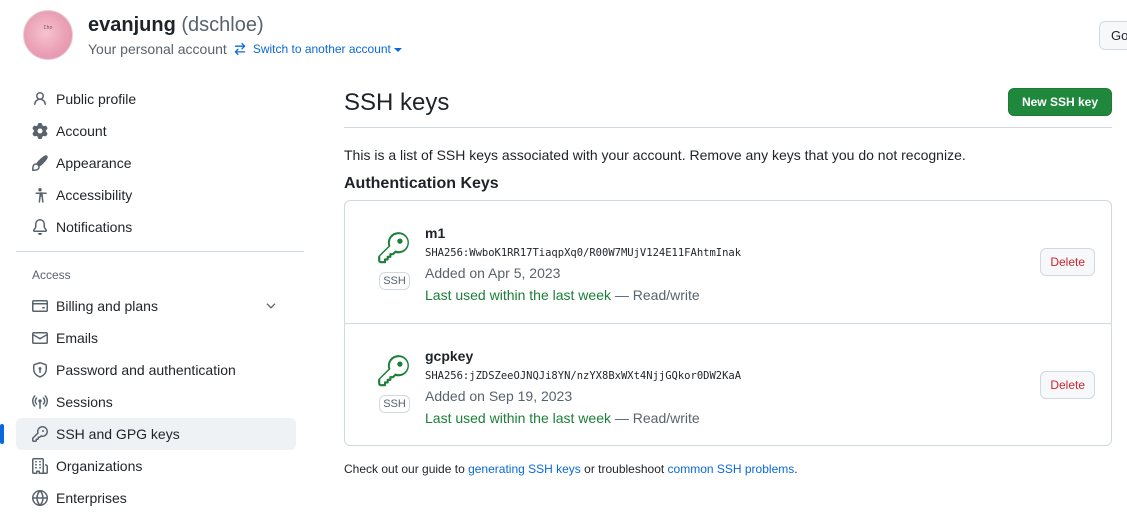  Describe the element at coordinates (1059, 102) in the screenshot. I see `new-ssh-key-button: New SSH key` at that location.